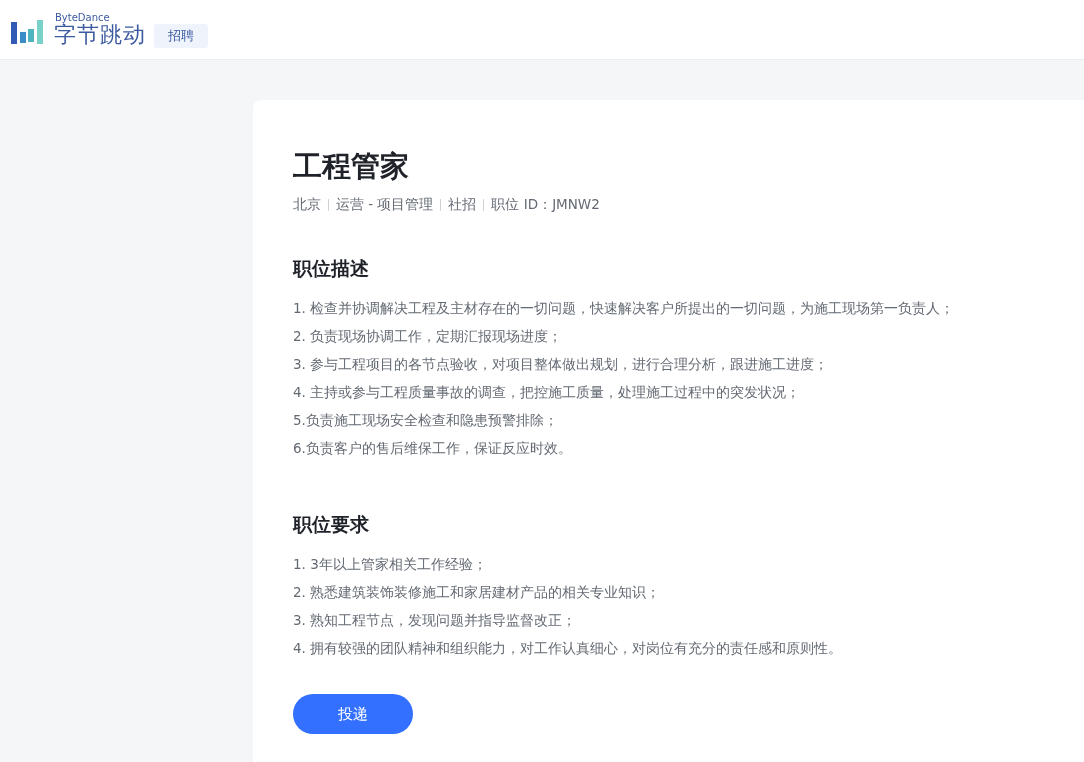 The width and height of the screenshot is (1084, 762). What do you see at coordinates (307, 205) in the screenshot?
I see `job-meta: 北京` at bounding box center [307, 205].